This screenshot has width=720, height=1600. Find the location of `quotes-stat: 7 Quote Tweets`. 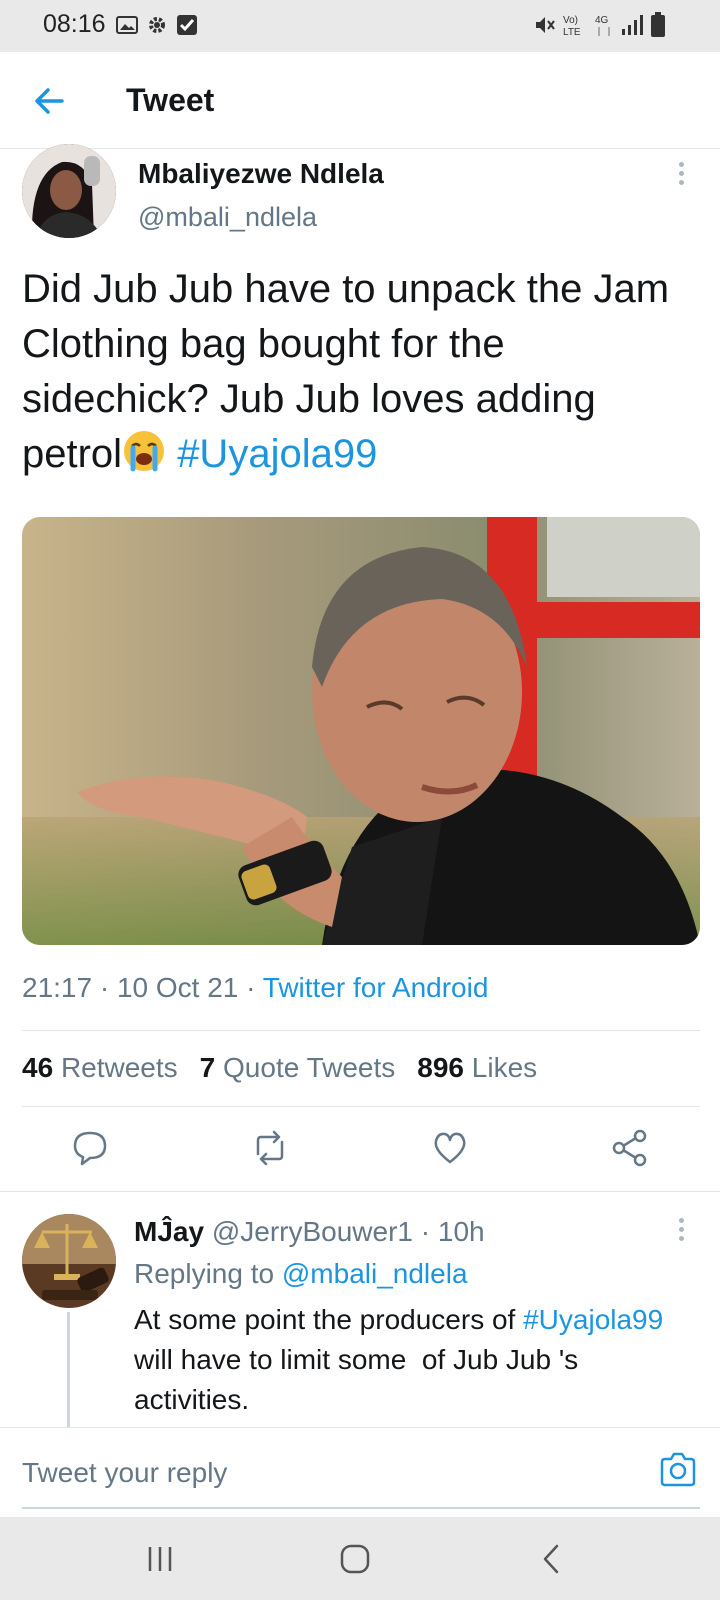

quotes-stat: 7 Quote Tweets is located at coordinates (298, 1068).